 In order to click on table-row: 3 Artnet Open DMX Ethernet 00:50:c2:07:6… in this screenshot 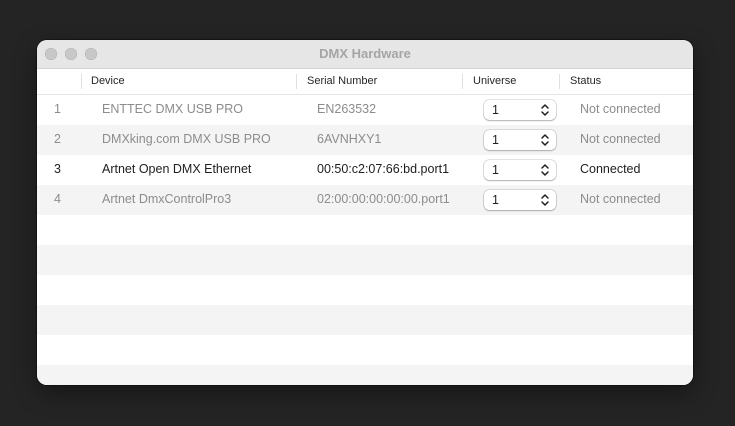, I will do `click(365, 170)`.